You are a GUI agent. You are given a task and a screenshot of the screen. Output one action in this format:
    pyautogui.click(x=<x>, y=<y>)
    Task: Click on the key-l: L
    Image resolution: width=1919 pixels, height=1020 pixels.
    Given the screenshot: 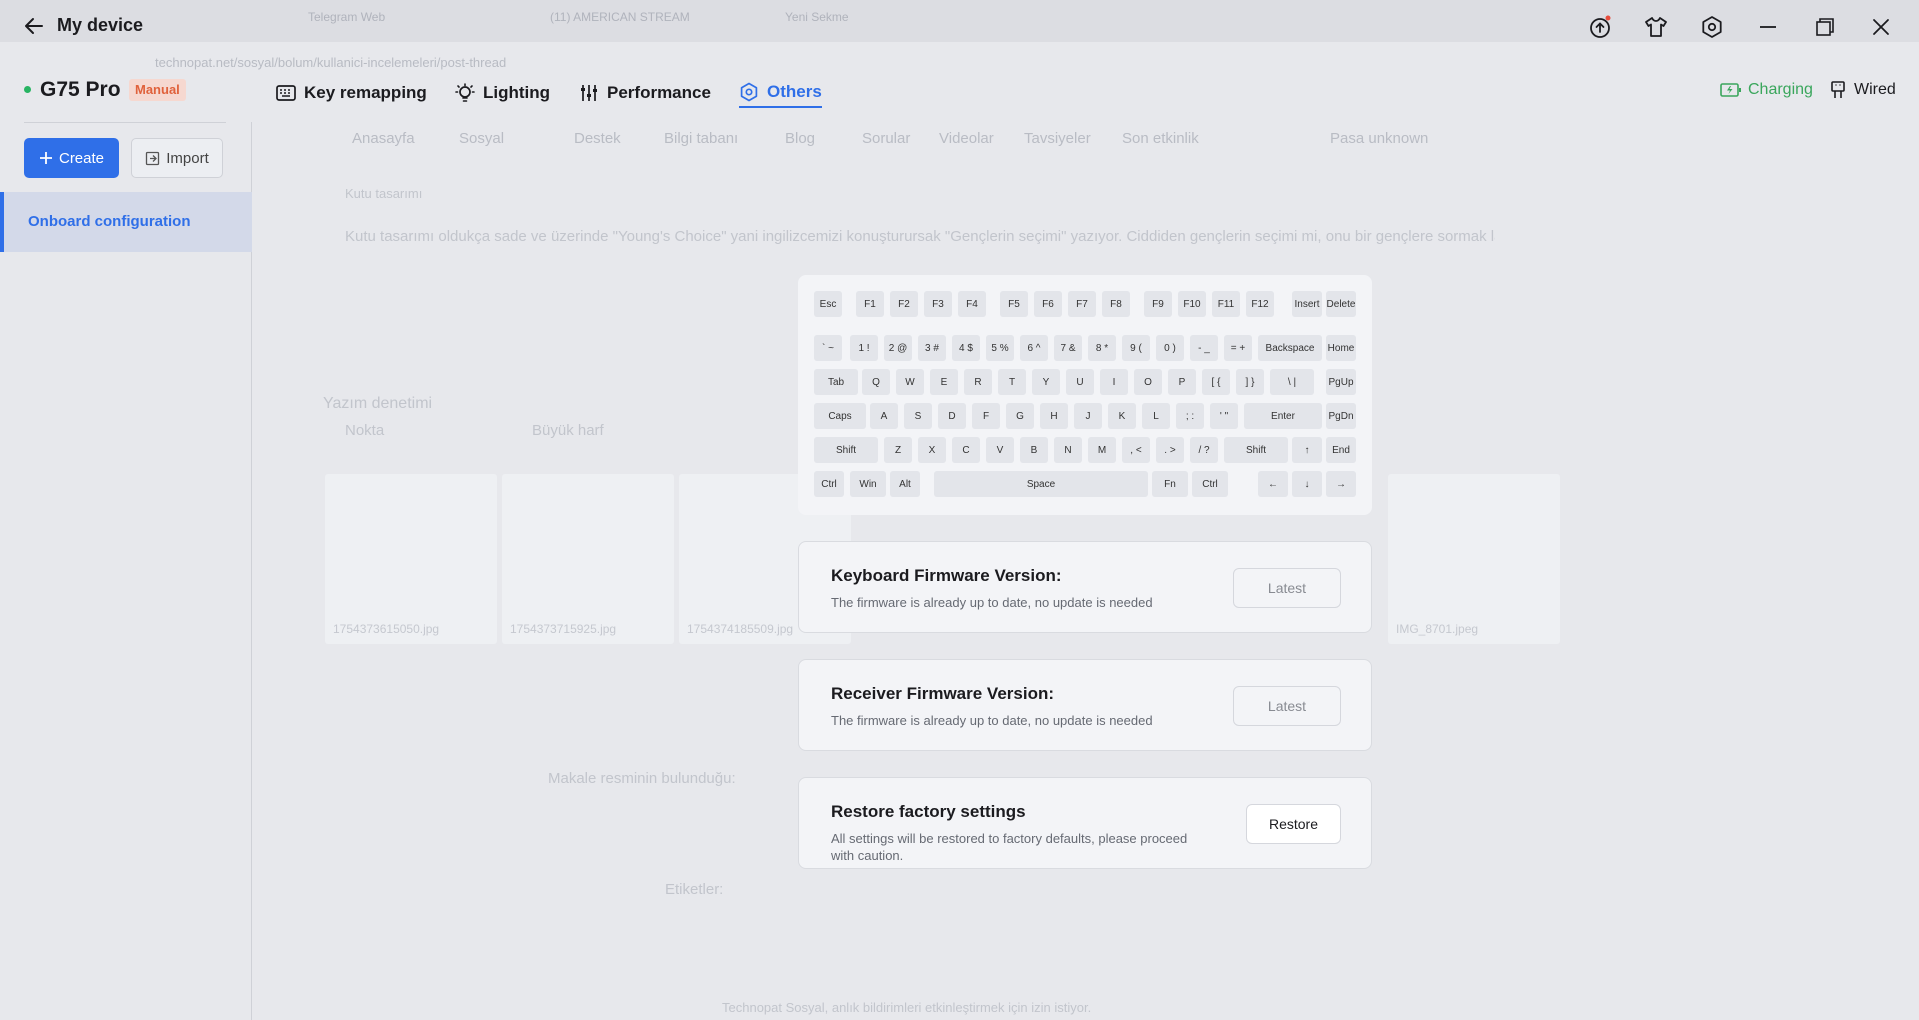 What is the action you would take?
    pyautogui.click(x=1156, y=416)
    